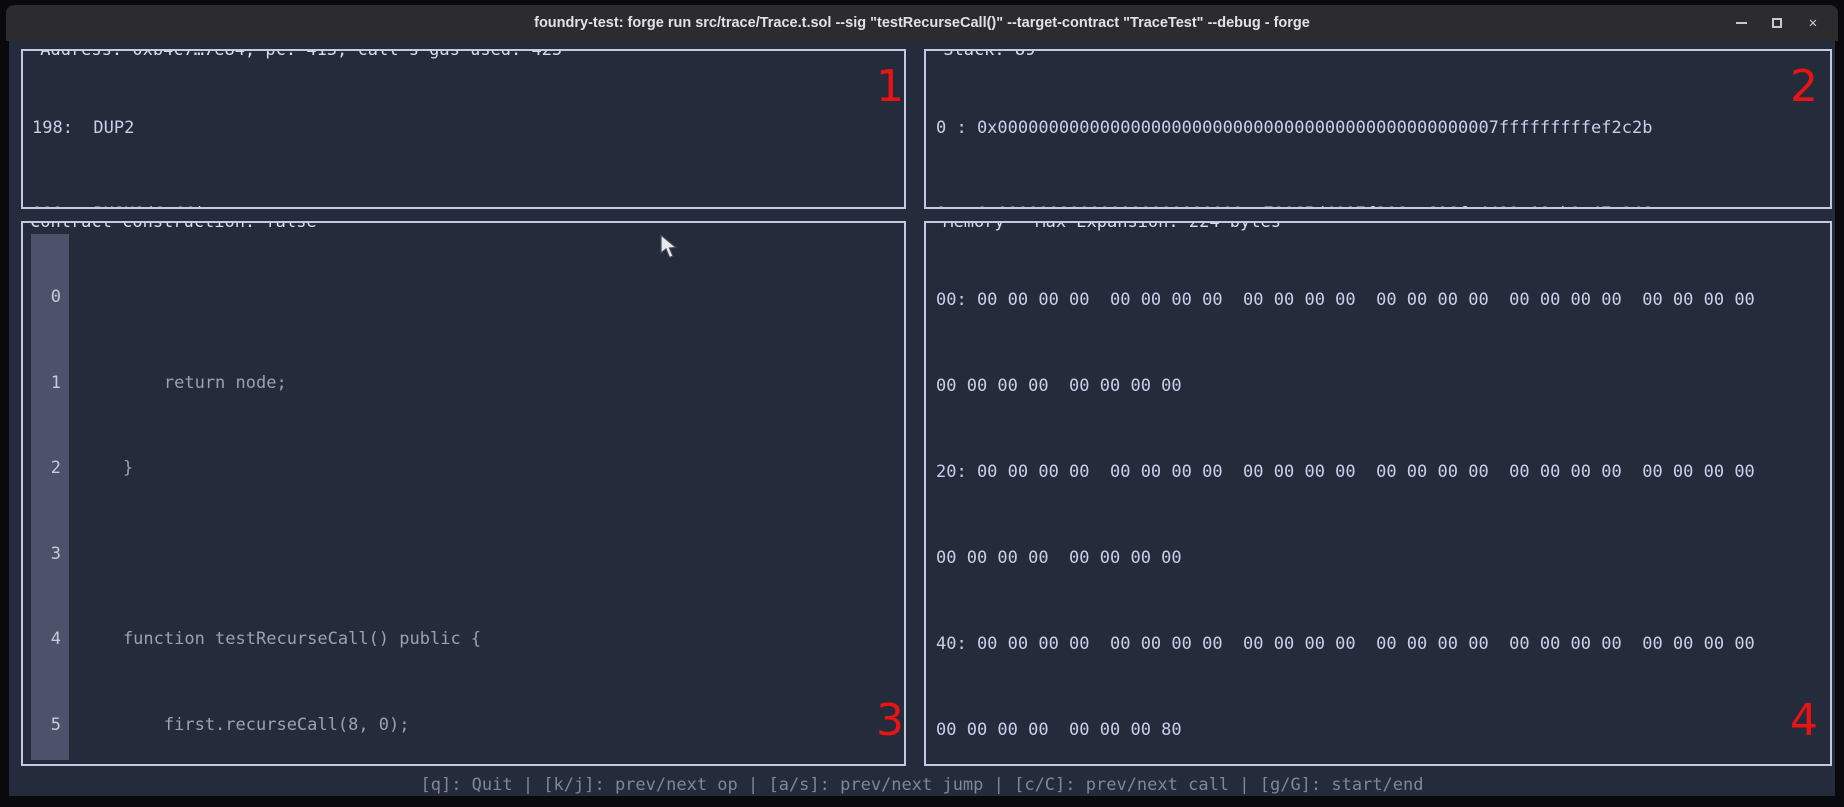 Image resolution: width=1844 pixels, height=807 pixels. I want to click on source-code-text: }, so click(108, 468).